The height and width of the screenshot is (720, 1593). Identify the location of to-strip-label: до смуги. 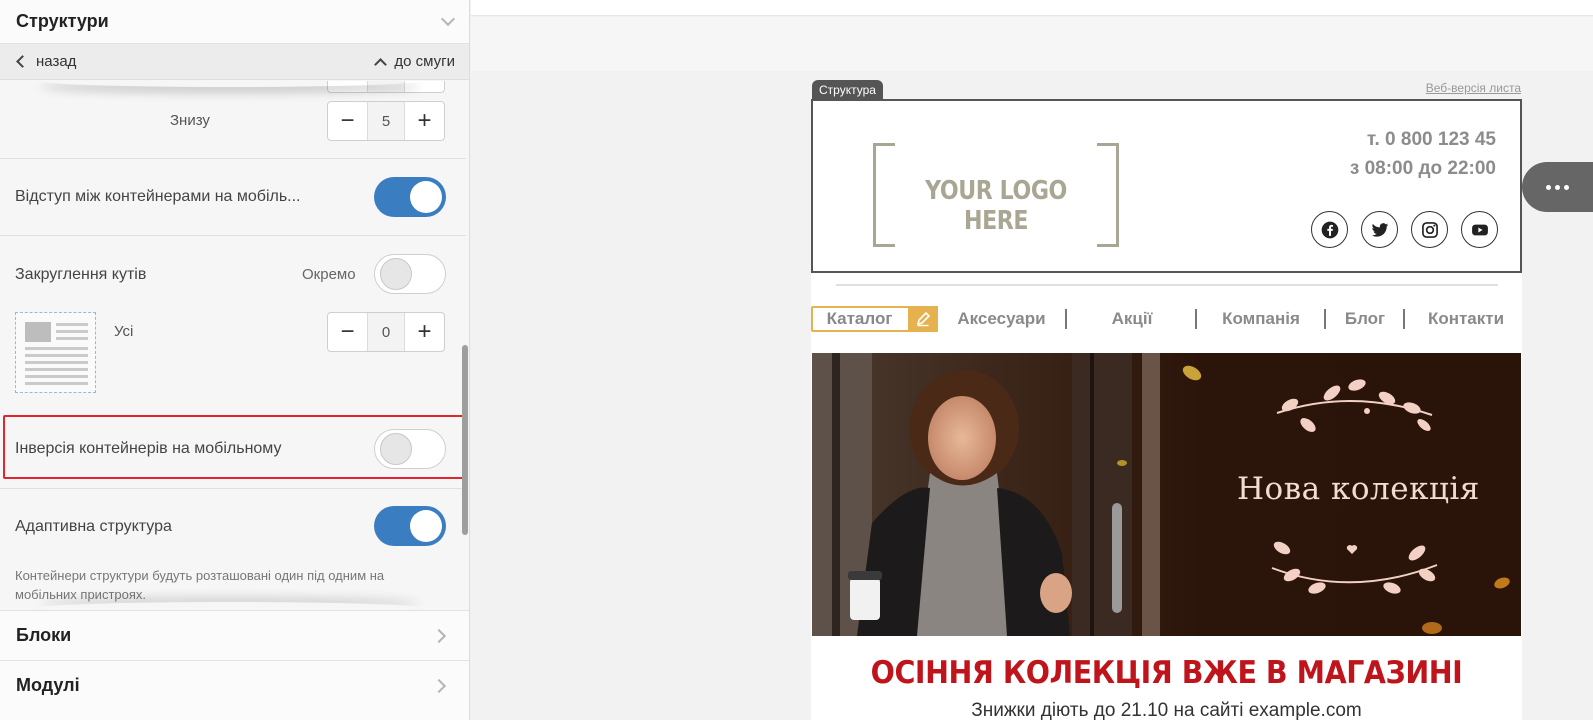
(424, 61).